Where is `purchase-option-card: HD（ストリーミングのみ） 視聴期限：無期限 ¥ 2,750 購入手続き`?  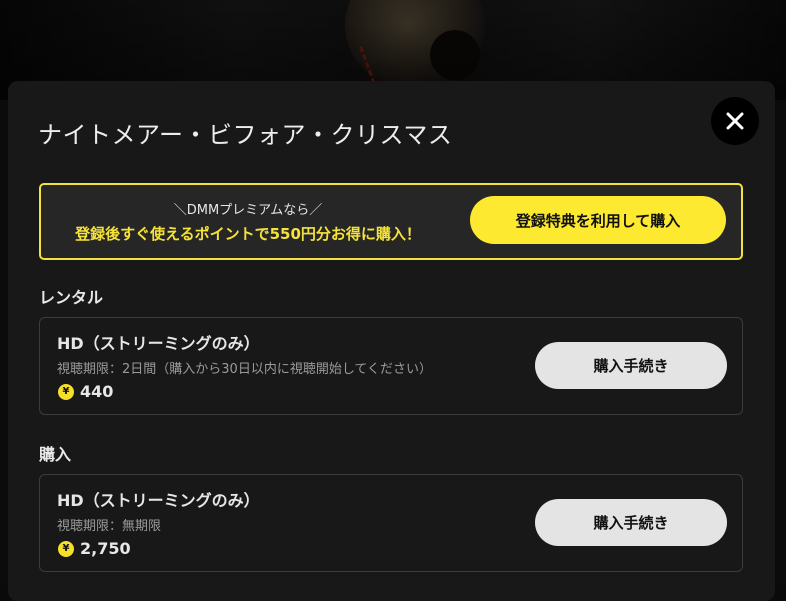
purchase-option-card: HD（ストリーミングのみ） 視聴期限：無期限 ¥ 2,750 購入手続き is located at coordinates (391, 523).